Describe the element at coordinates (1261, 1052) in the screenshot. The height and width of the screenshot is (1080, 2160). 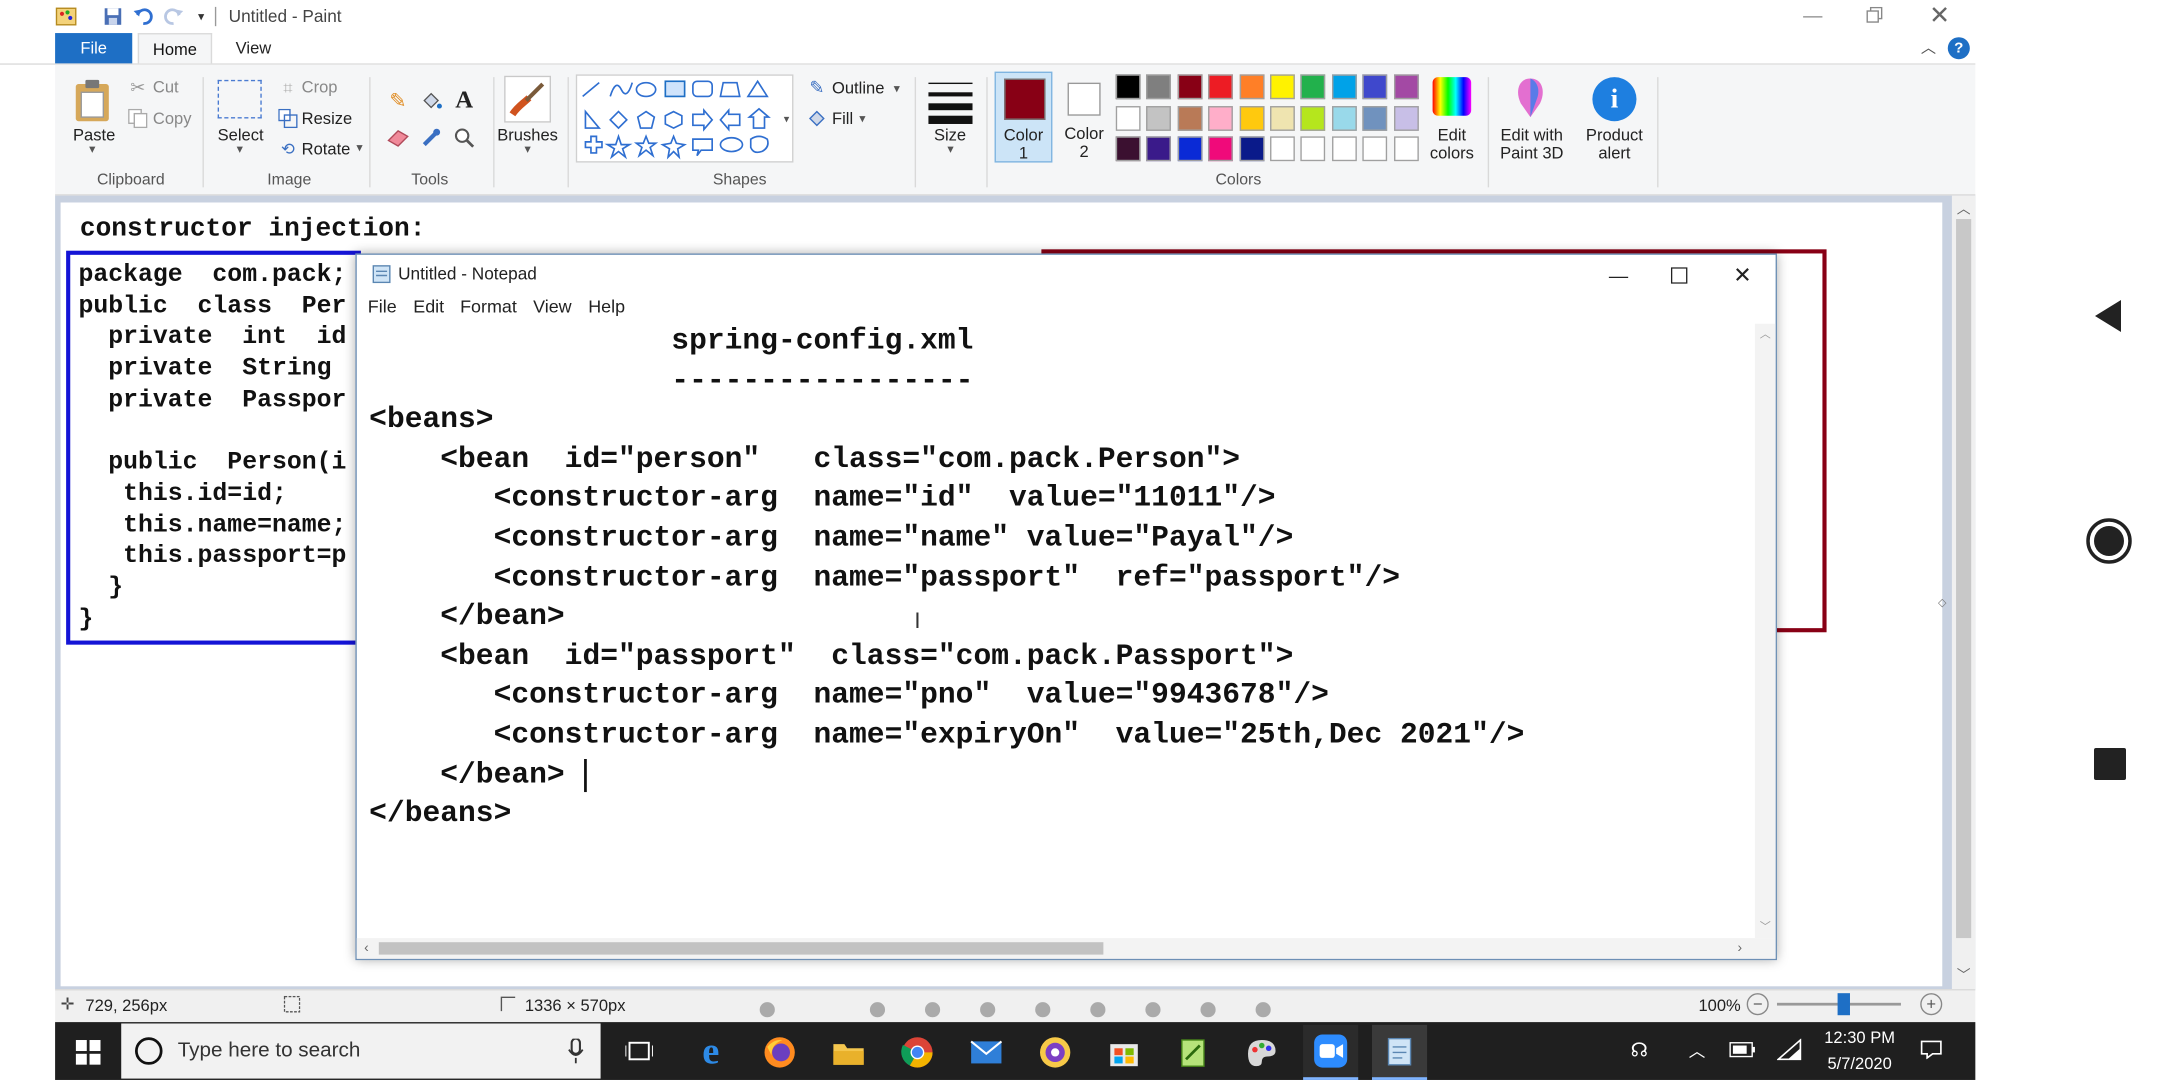
I see `paint-taskbar-icon` at that location.